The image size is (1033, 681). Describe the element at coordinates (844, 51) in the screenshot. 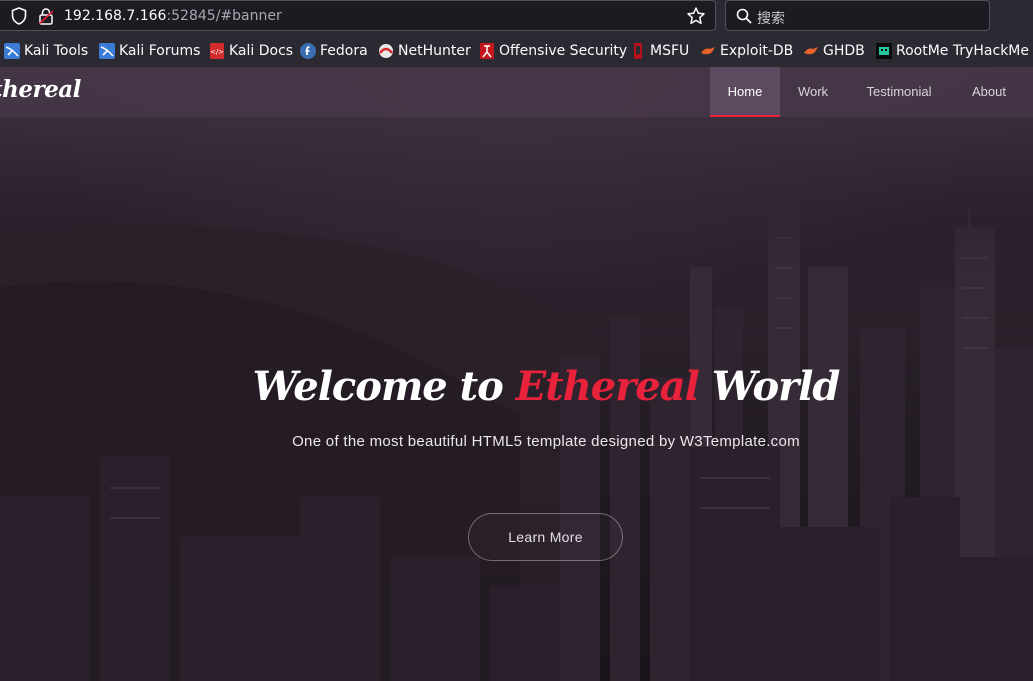

I see `bookmark-label: GHDB` at that location.